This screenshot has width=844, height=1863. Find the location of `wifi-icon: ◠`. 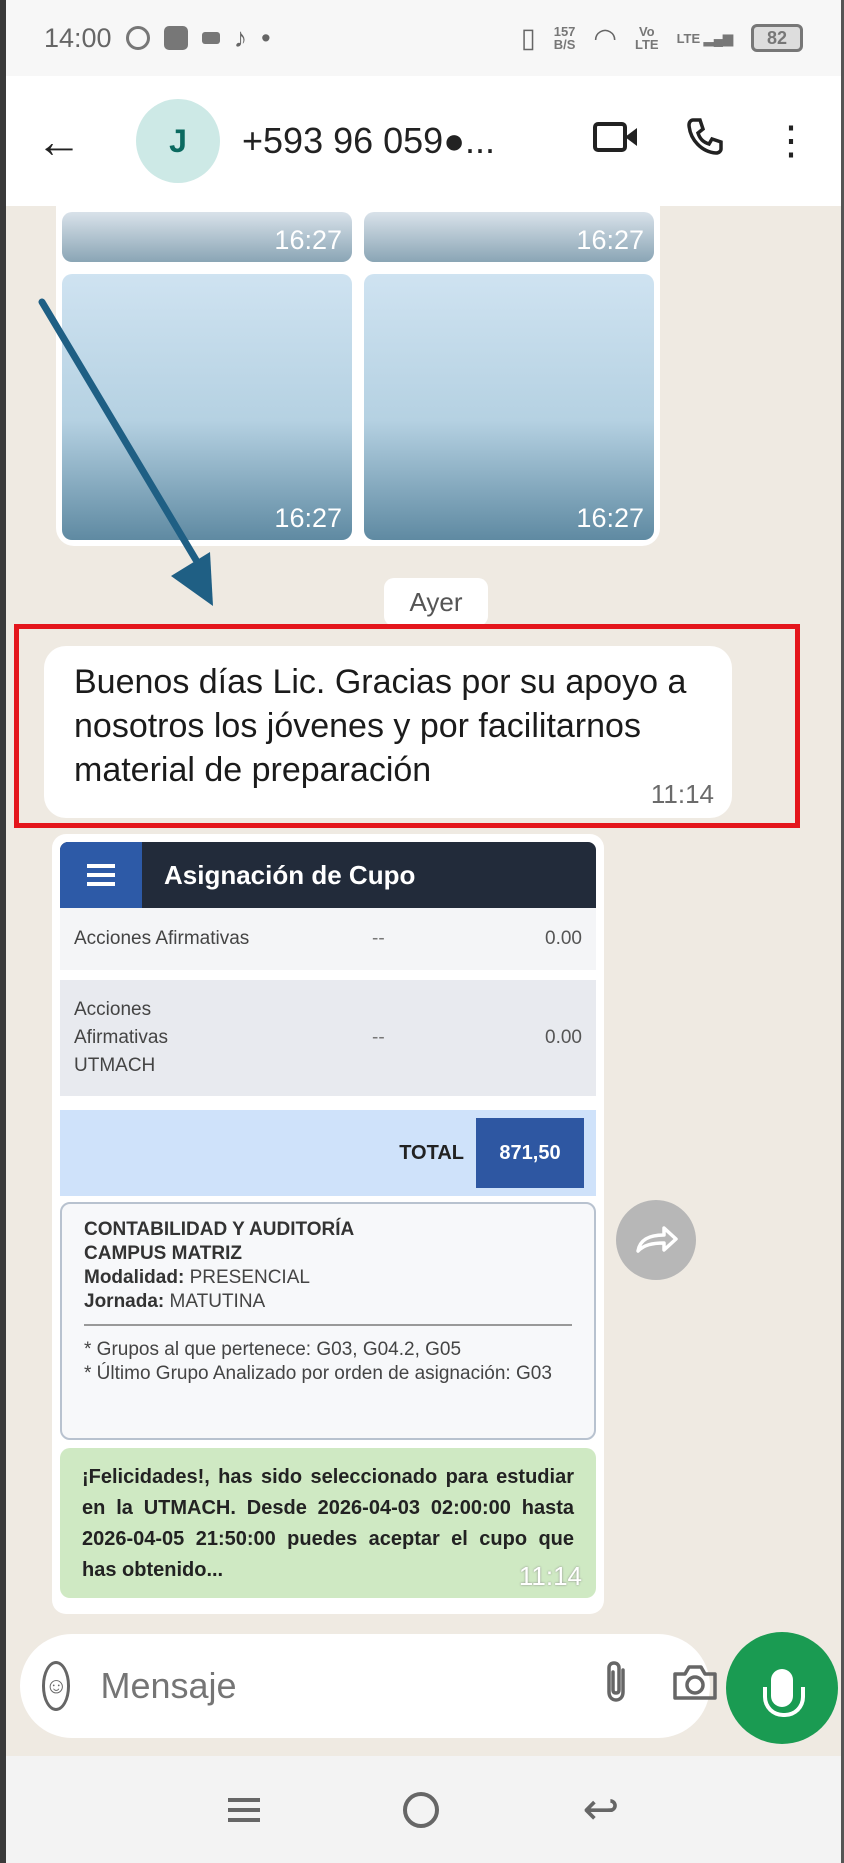

wifi-icon: ◠ is located at coordinates (605, 37).